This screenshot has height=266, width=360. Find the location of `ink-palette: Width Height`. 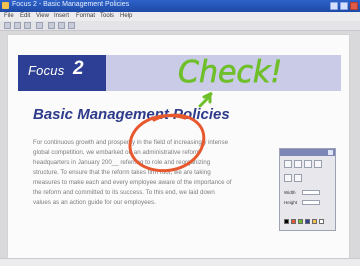

ink-palette: Width Height is located at coordinates (307, 189).